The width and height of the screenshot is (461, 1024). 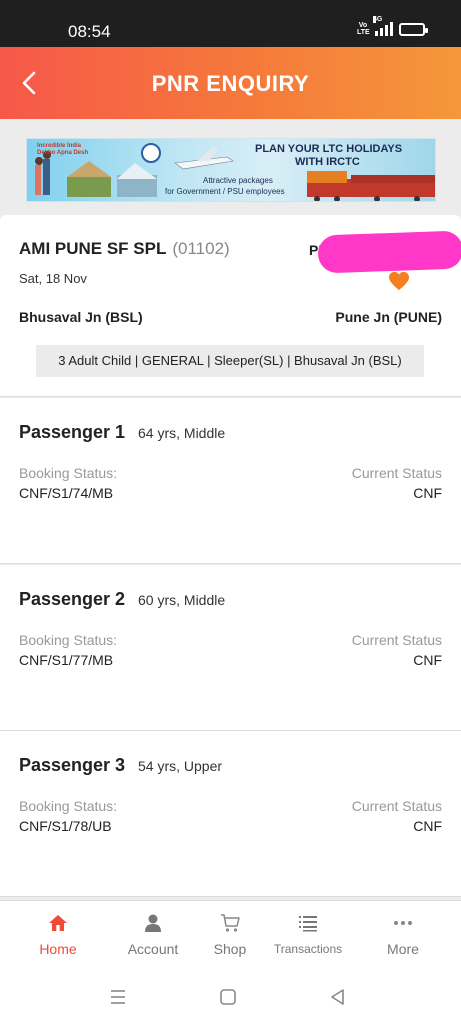 I want to click on home-button-icon, so click(x=228, y=997).